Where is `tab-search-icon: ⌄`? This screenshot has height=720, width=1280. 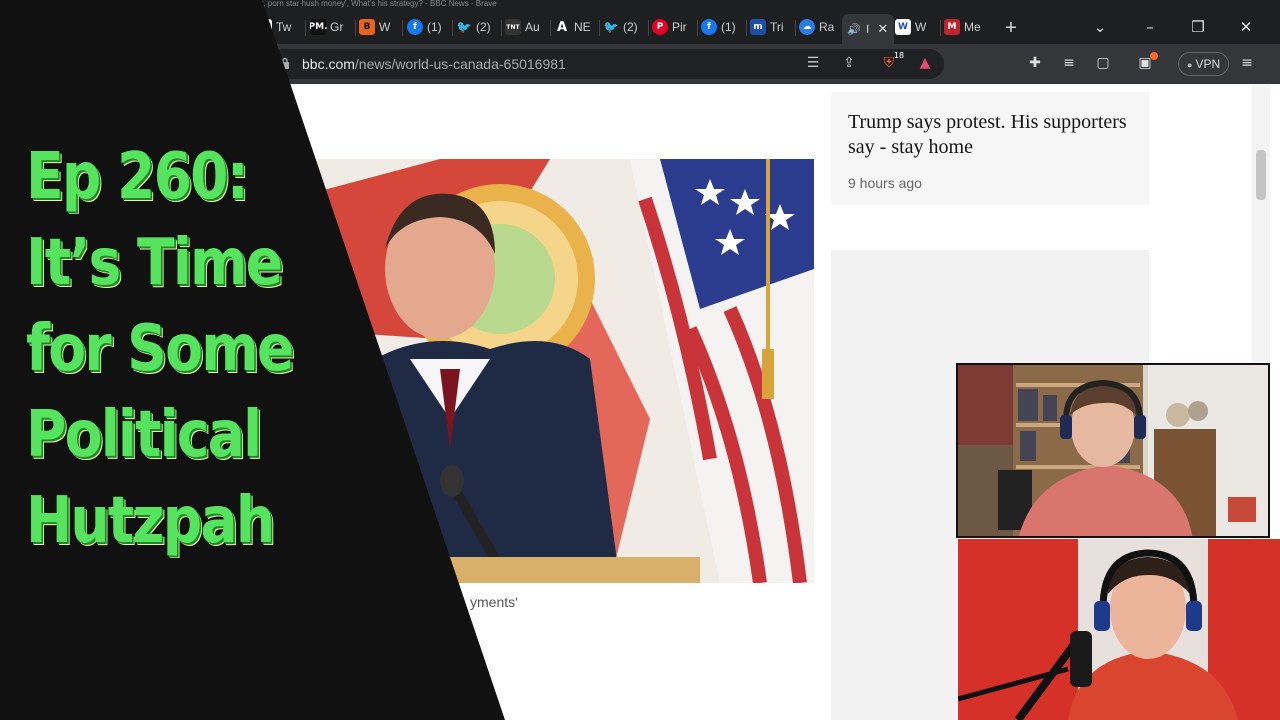 tab-search-icon: ⌄ is located at coordinates (1100, 27).